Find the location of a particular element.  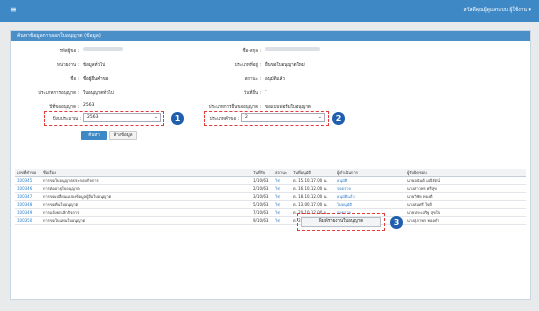

row-title: การขอใบอนุญาตประกอบกิจการ is located at coordinates (146, 180).